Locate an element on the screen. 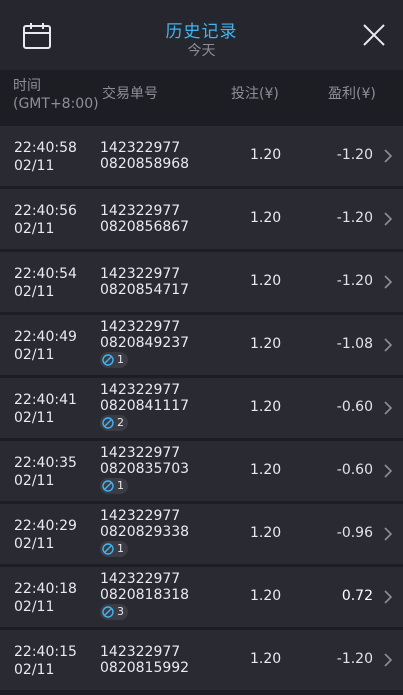  order-number-part2: 0820849237 is located at coordinates (145, 343).